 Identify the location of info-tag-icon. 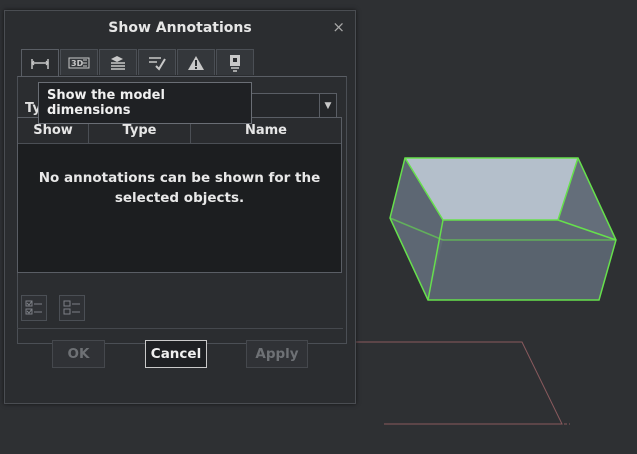
(235, 63).